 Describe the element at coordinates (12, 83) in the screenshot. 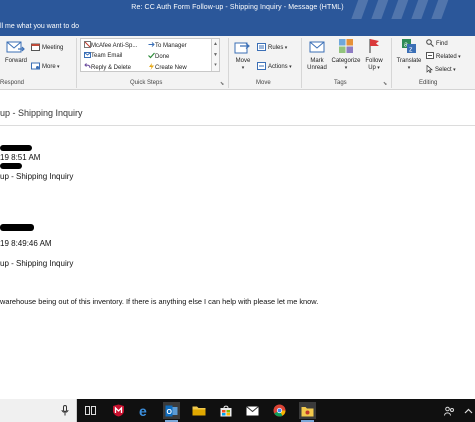

I see `respond-group-label: Respond` at that location.